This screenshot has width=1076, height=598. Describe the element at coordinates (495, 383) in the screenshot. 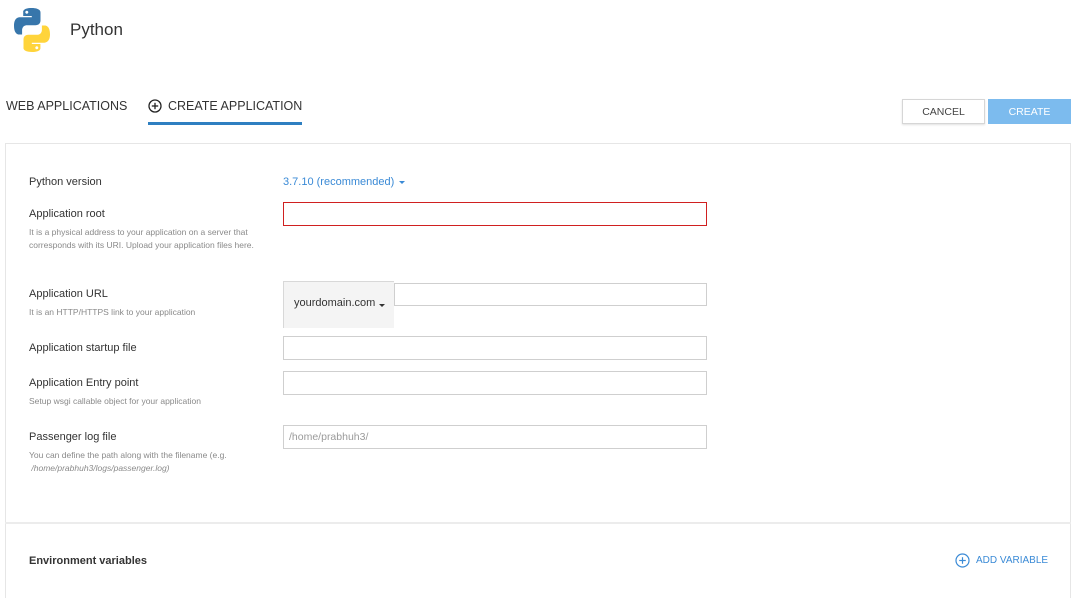

I see `entry-point-input` at that location.